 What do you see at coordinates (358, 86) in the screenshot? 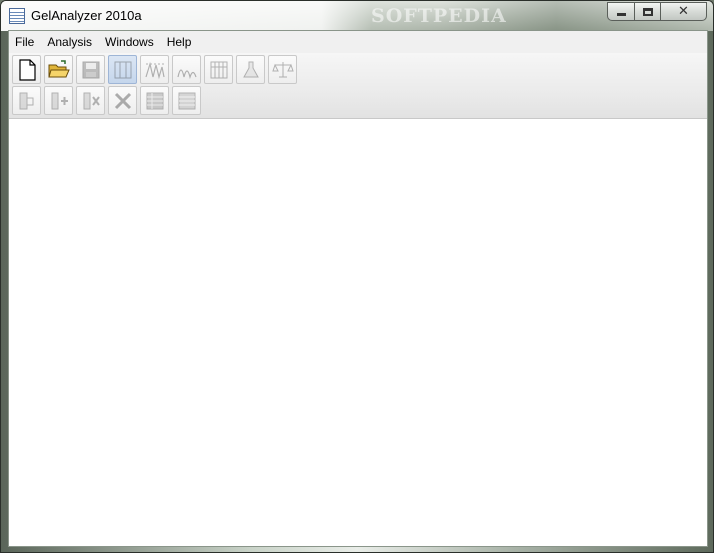
I see `toolbar-area` at bounding box center [358, 86].